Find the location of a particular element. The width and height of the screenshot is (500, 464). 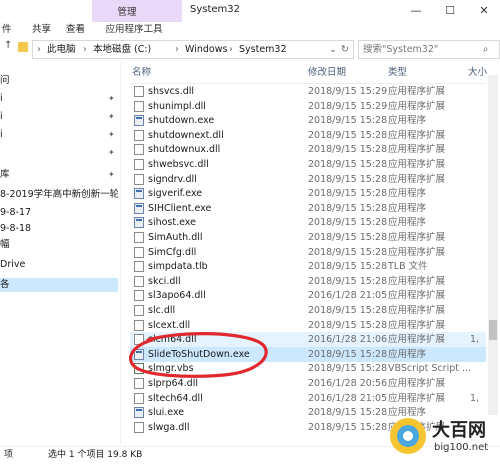

file-row: SIHClient.exe 2018/9/15 15:28 应用程序 is located at coordinates (308, 208).